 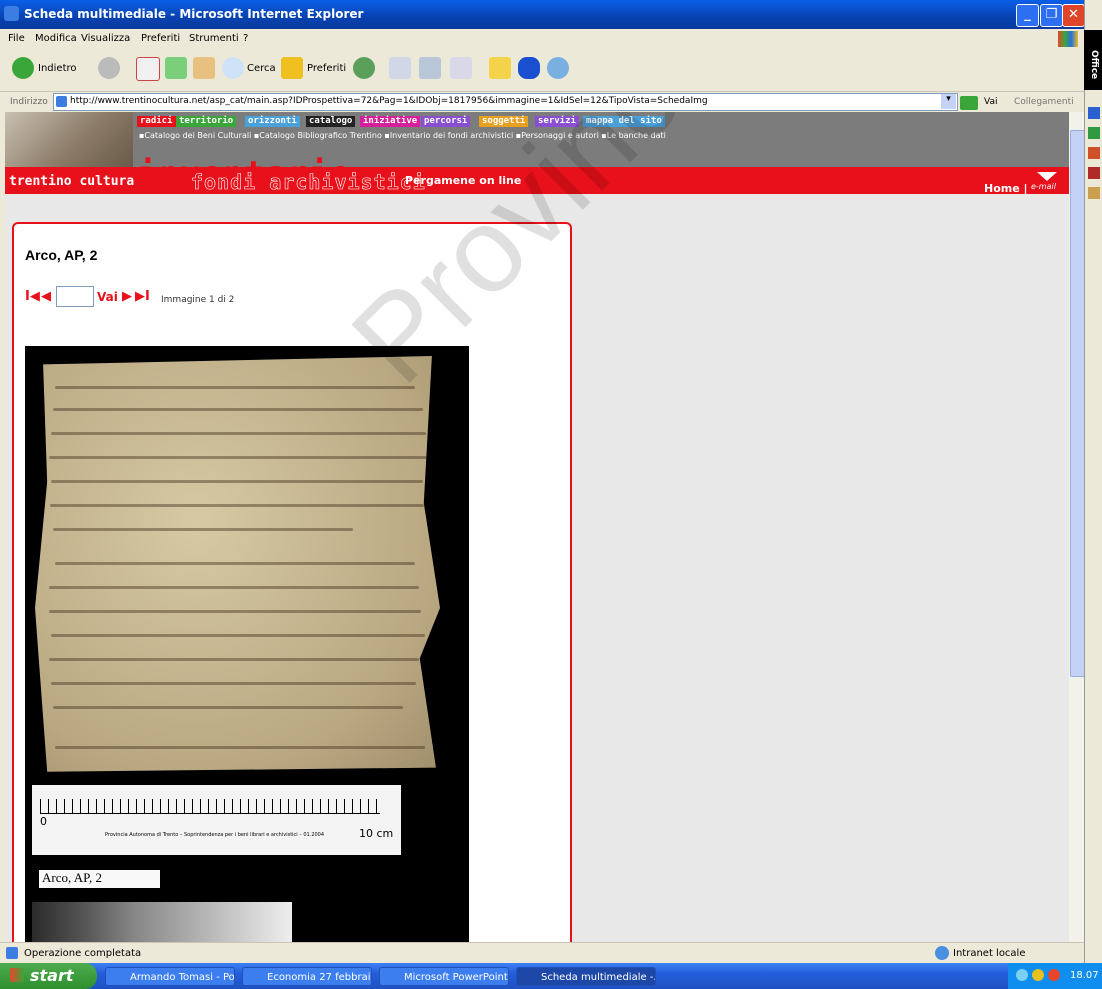 What do you see at coordinates (56, 38) in the screenshot?
I see `menu-modifica: Modifica` at bounding box center [56, 38].